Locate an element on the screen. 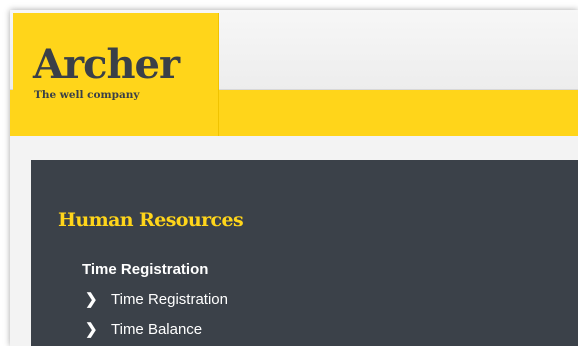 The image size is (578, 346). section-title: Human Resources is located at coordinates (151, 220).